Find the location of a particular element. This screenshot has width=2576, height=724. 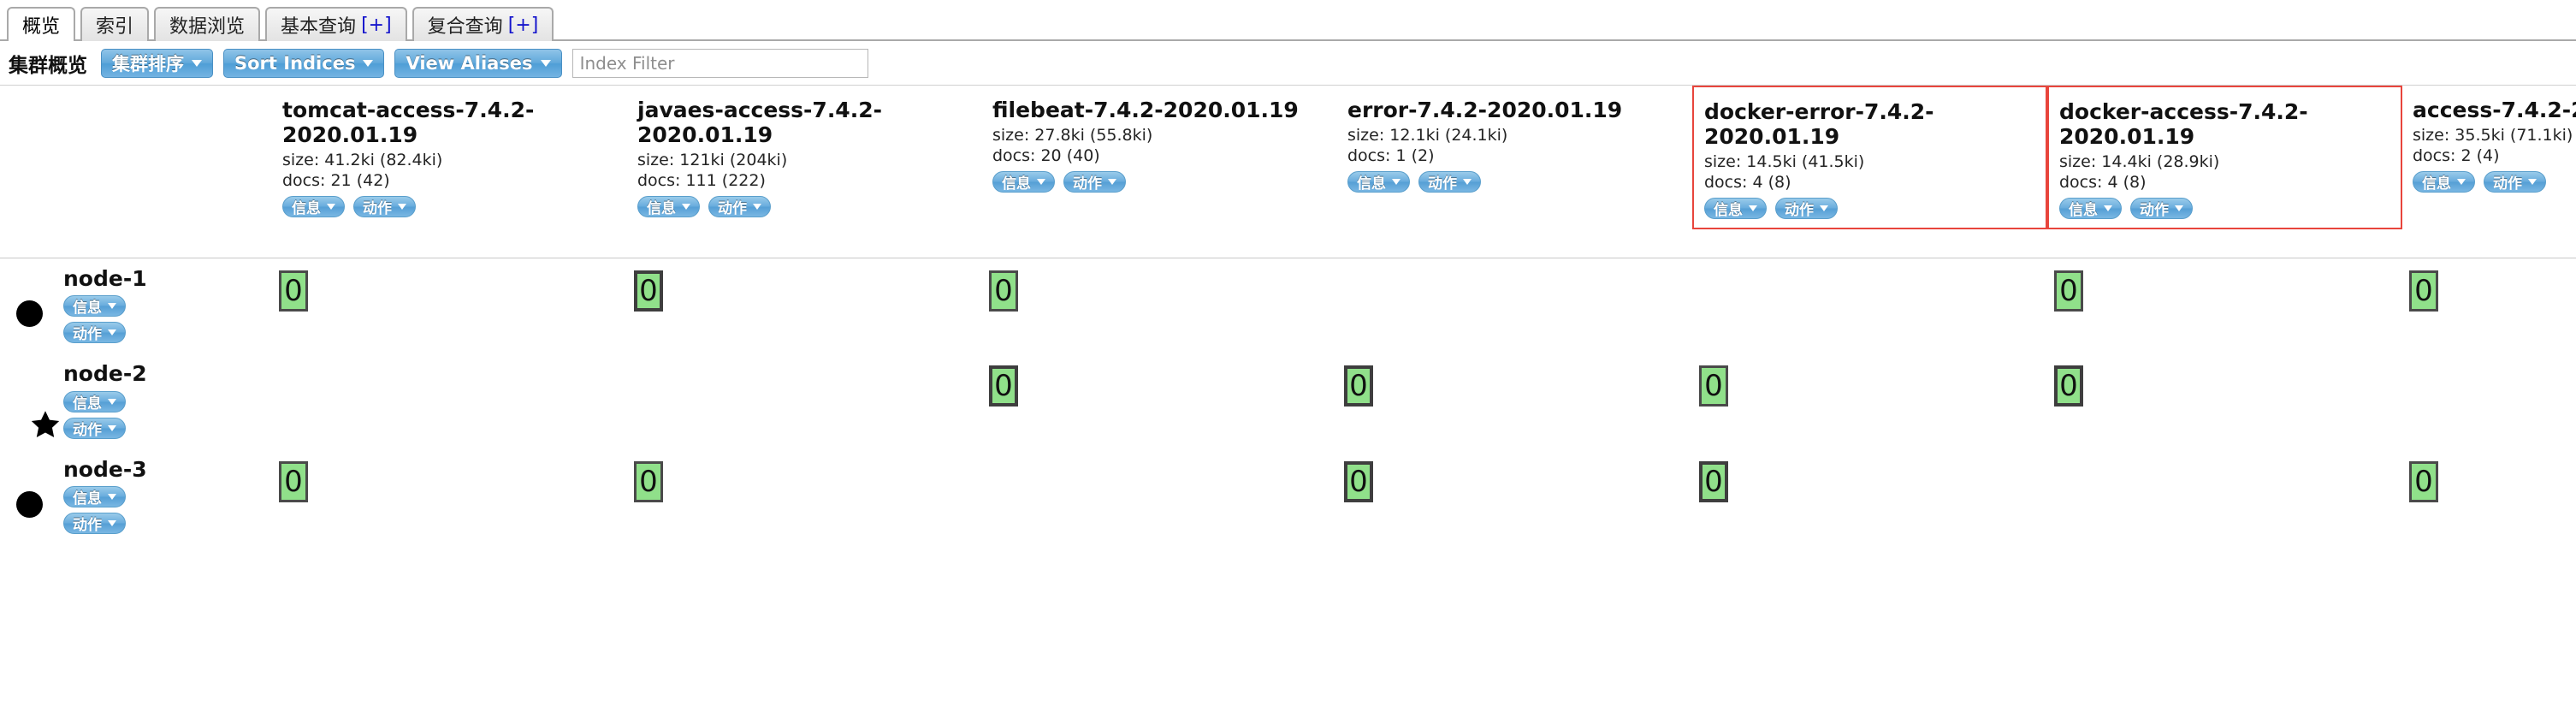

node-cell-3: node-3 信息 动作 is located at coordinates (165, 497).